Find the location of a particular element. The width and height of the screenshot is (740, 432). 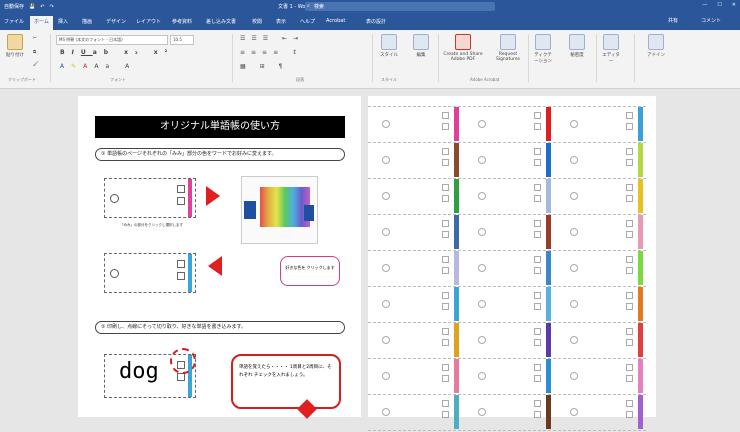

editor-button: エディター is located at coordinates (611, 49).